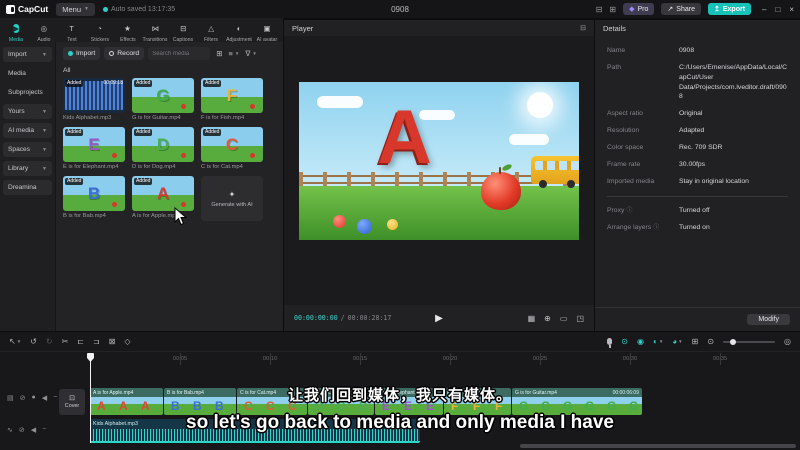 Image resolution: width=800 pixels, height=450 pixels. Describe the element at coordinates (640, 341) in the screenshot. I see `marker-icon: ◉` at that location.